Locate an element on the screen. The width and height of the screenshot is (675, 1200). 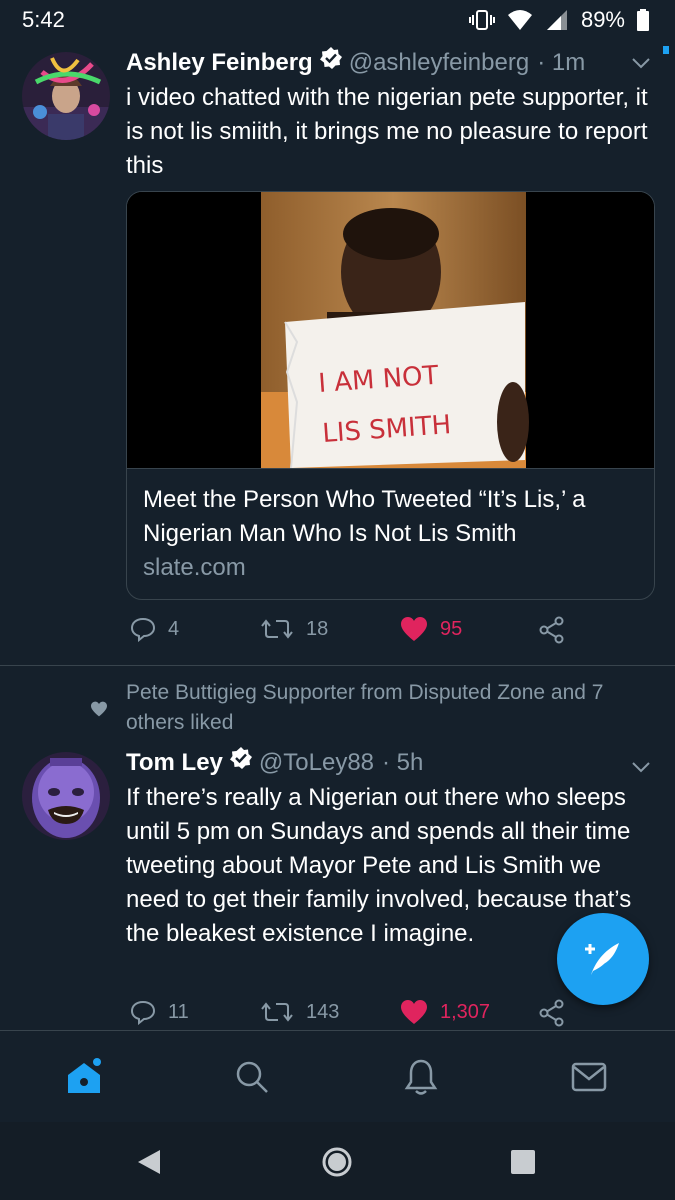
messages-icon is located at coordinates (589, 1077).